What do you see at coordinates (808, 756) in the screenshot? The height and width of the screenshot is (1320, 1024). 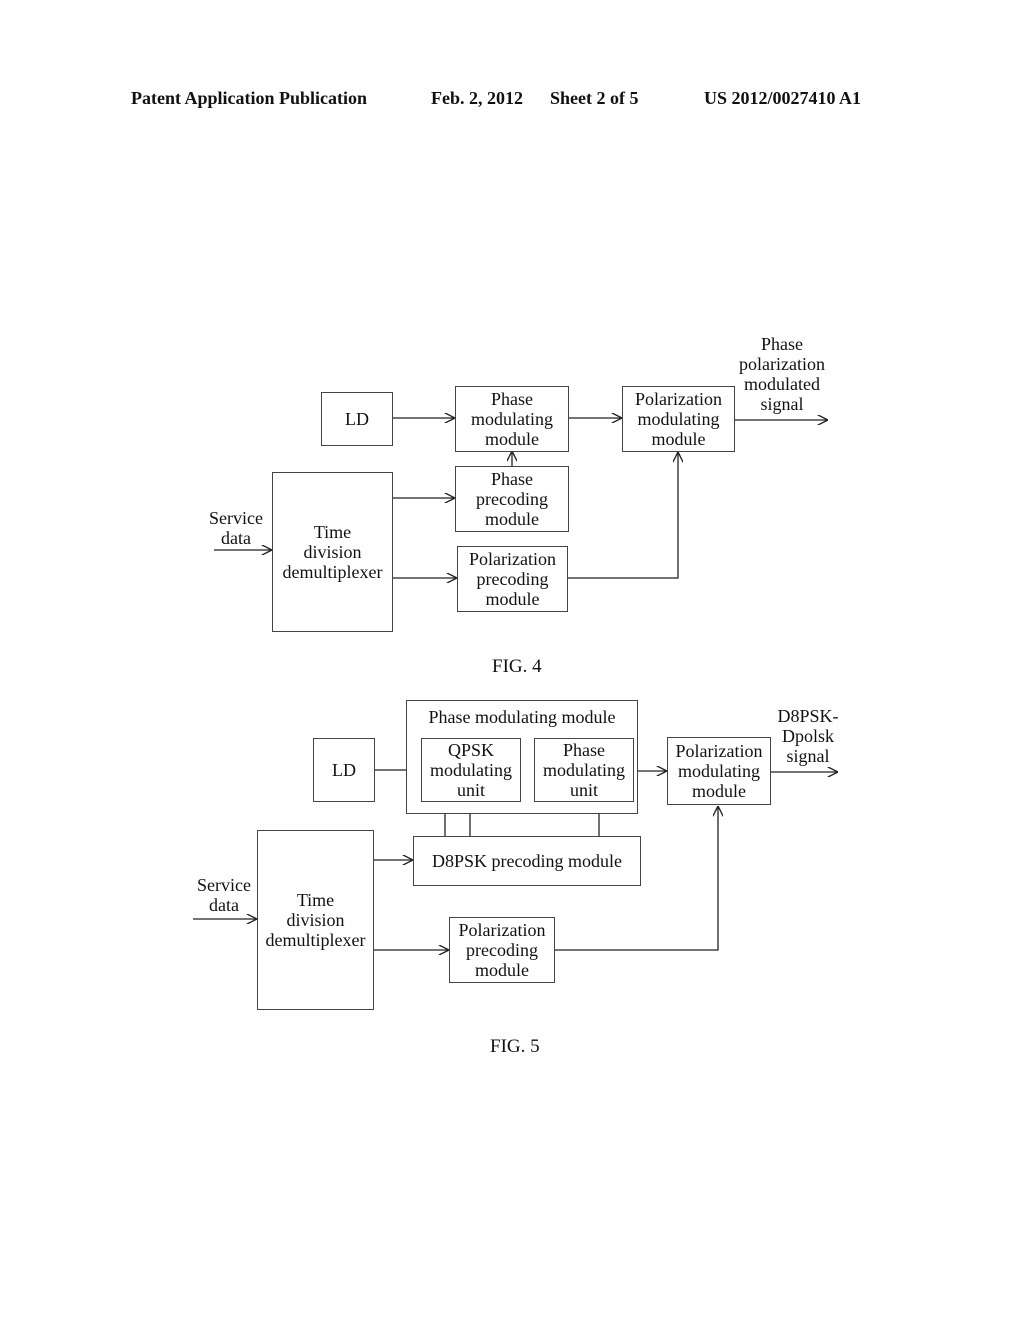 I see `label-line: signal` at bounding box center [808, 756].